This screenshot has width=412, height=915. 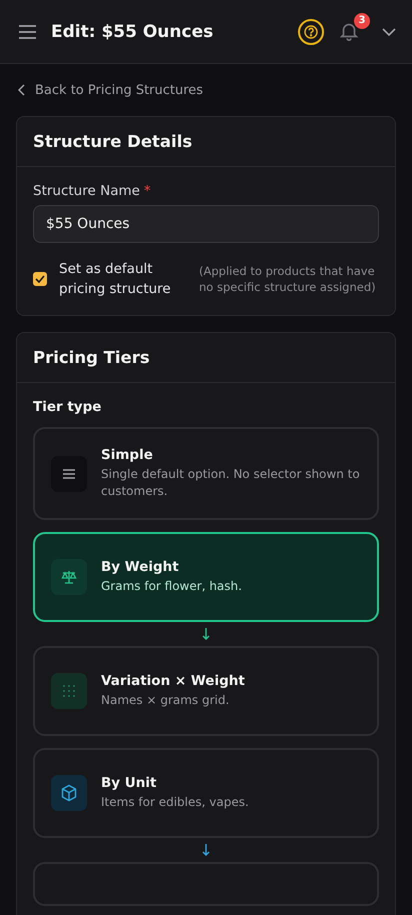 What do you see at coordinates (206, 358) in the screenshot?
I see `card-title: Pricing Tiers` at bounding box center [206, 358].